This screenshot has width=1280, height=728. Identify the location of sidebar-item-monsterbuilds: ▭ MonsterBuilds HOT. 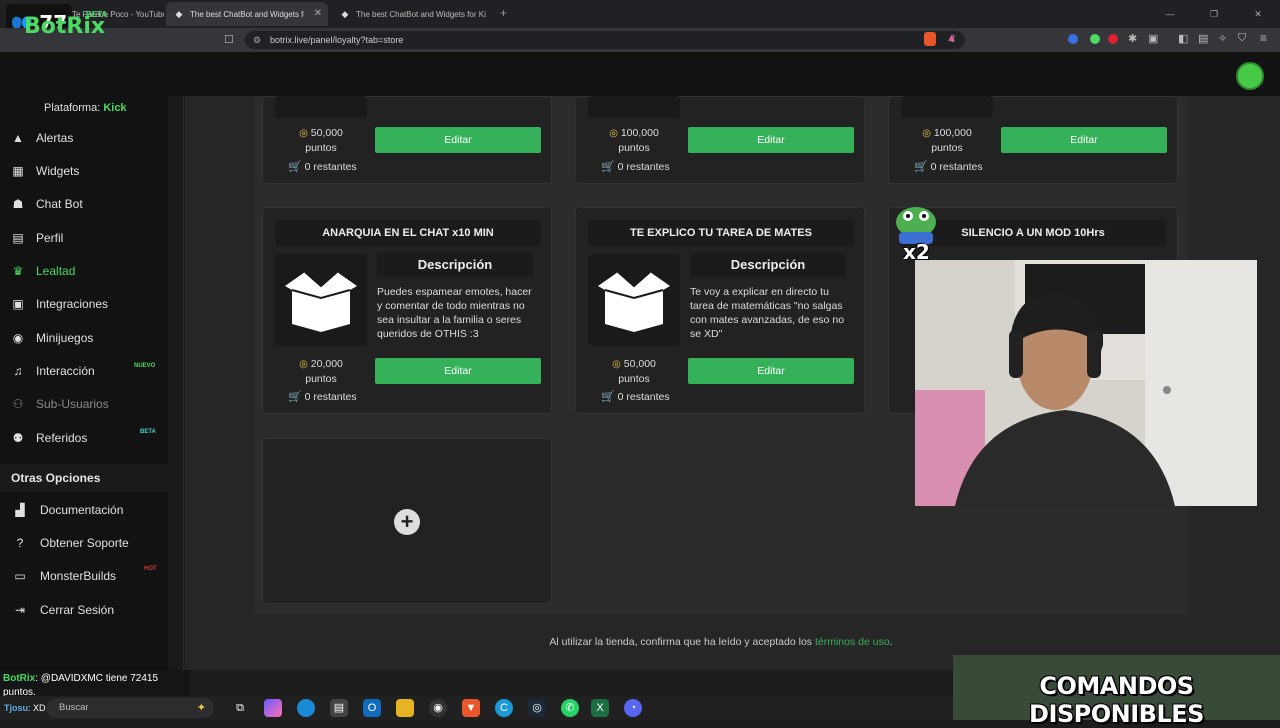
(84, 576).